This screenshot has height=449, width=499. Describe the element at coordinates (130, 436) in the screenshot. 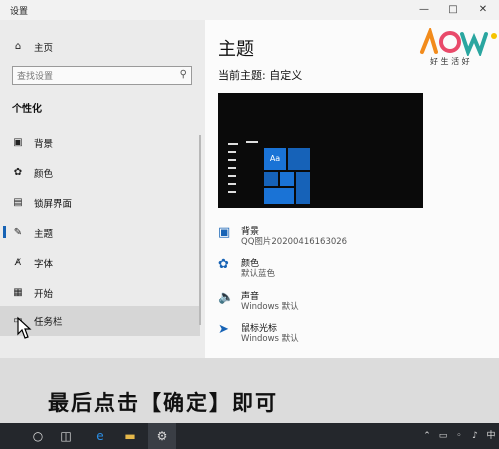

I see `file-explorer-icon: ▬` at that location.